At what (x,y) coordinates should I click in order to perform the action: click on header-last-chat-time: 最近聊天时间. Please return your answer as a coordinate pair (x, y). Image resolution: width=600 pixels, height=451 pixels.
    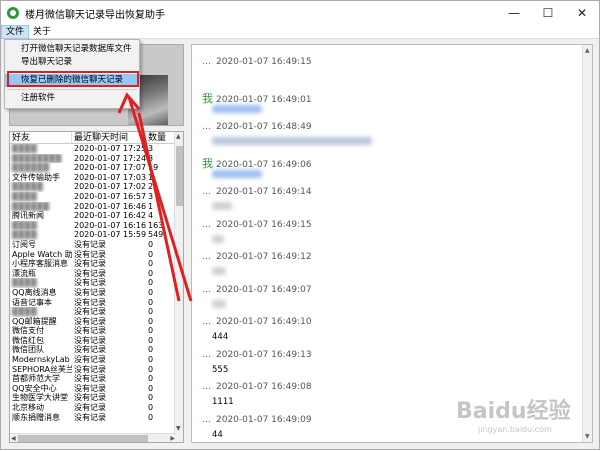
    Looking at the image, I should click on (109, 137).